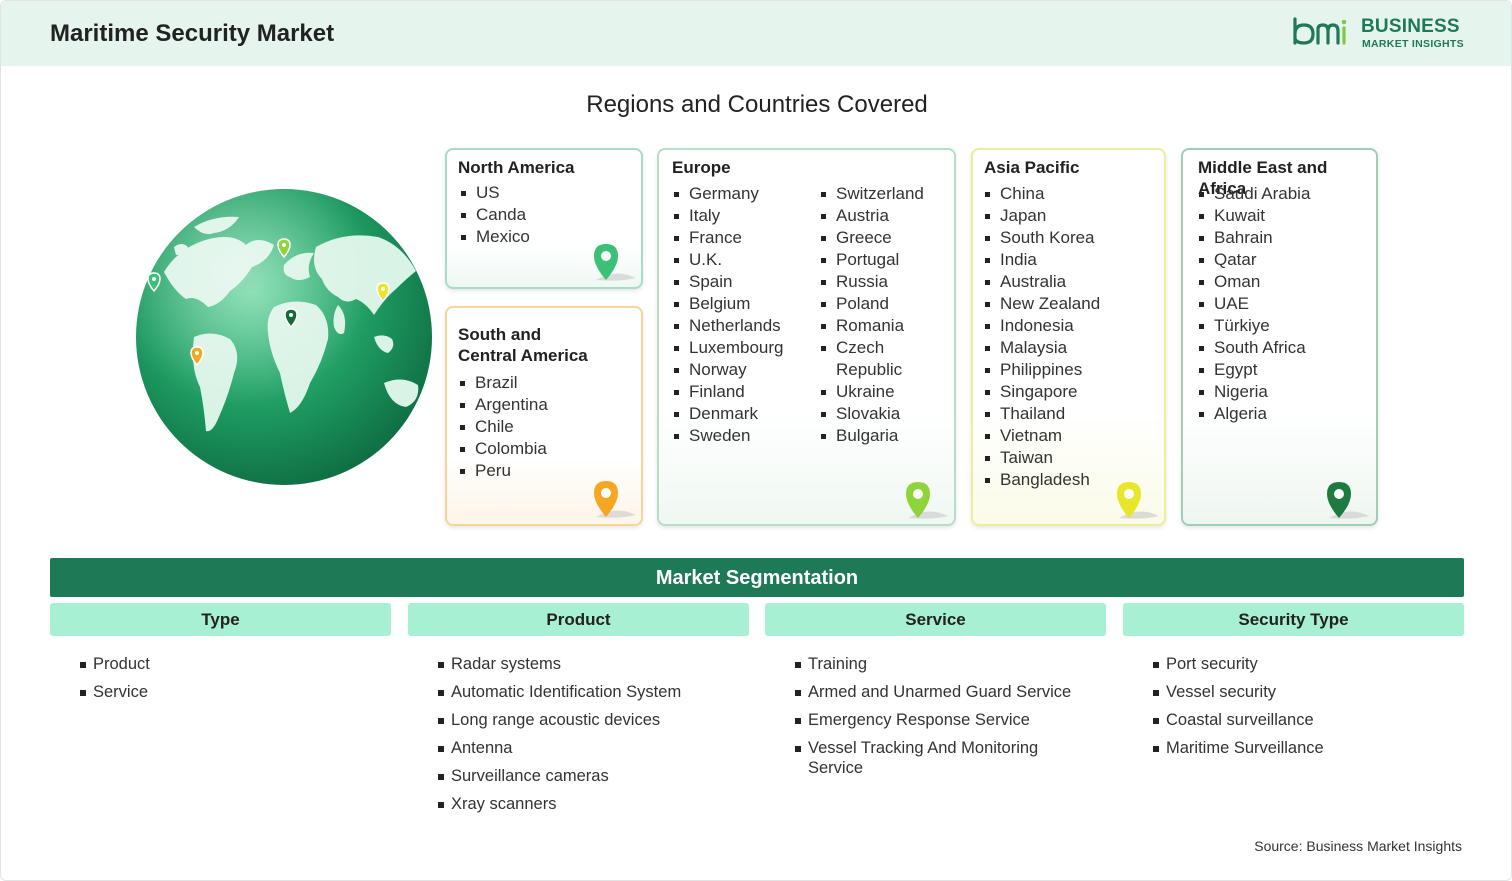 The height and width of the screenshot is (881, 1512). What do you see at coordinates (886, 304) in the screenshot?
I see `list-item: Poland` at bounding box center [886, 304].